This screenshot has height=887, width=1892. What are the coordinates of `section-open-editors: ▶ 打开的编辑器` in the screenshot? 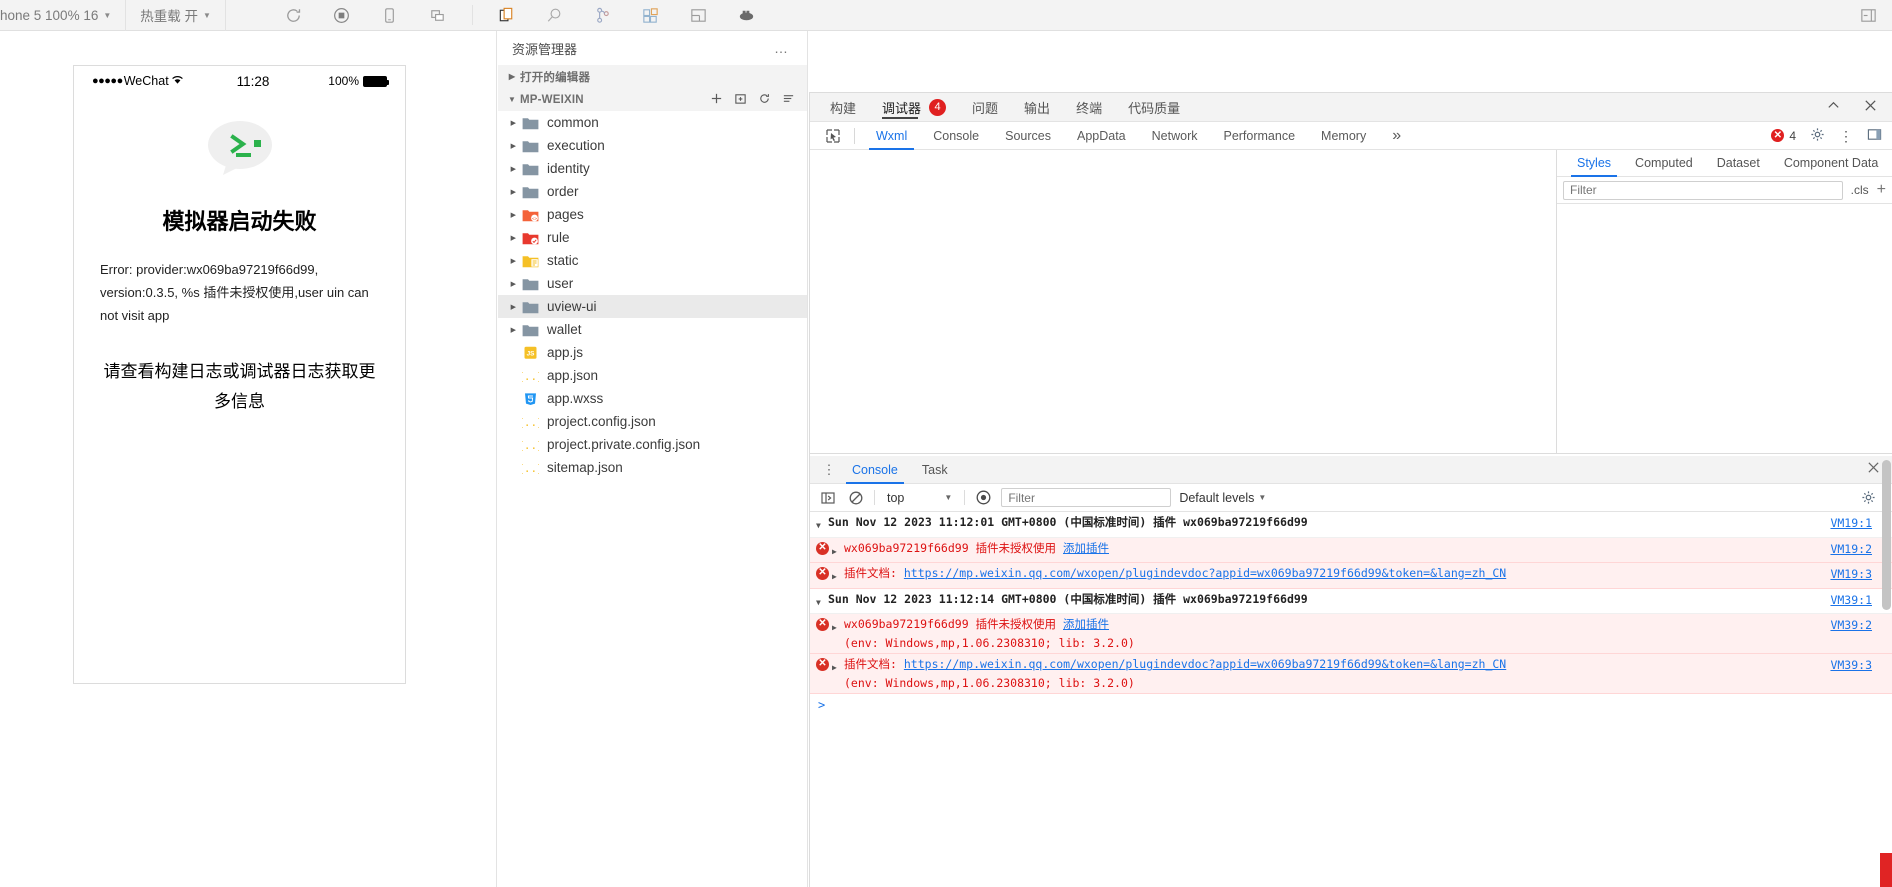 It's located at (652, 76).